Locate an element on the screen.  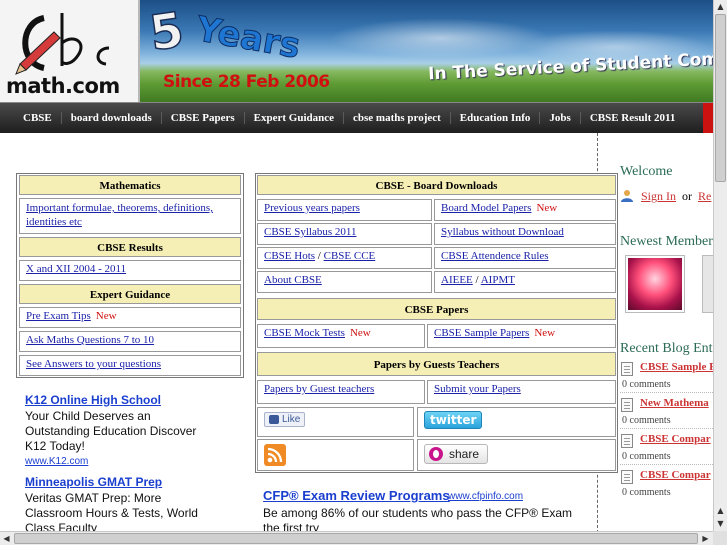
blog-post-link: New Mathema is located at coordinates (674, 403).